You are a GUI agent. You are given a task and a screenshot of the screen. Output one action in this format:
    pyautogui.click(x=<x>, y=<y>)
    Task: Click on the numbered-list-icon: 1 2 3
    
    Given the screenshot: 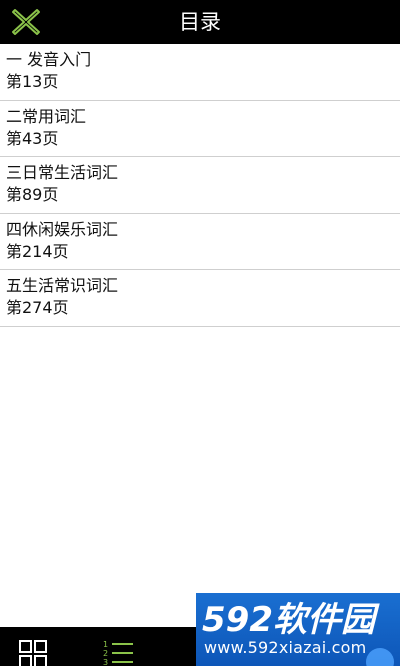 What is the action you would take?
    pyautogui.click(x=118, y=653)
    